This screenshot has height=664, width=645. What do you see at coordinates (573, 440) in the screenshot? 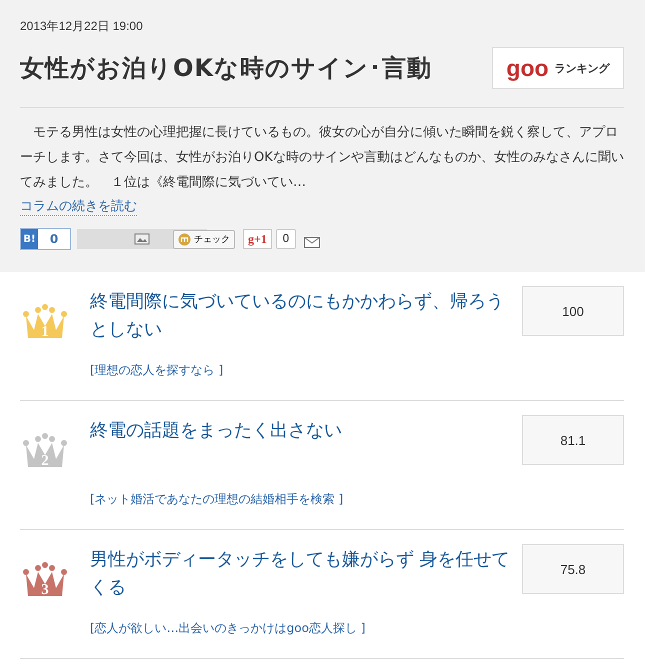
I see `score-box: 81.1` at bounding box center [573, 440].